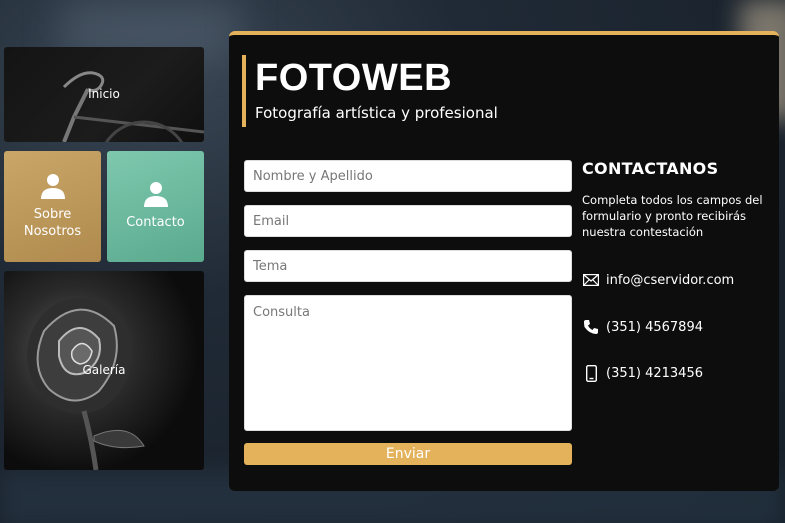 This screenshot has height=523, width=785. I want to click on nav-tile-inicio: Inicio, so click(104, 94).